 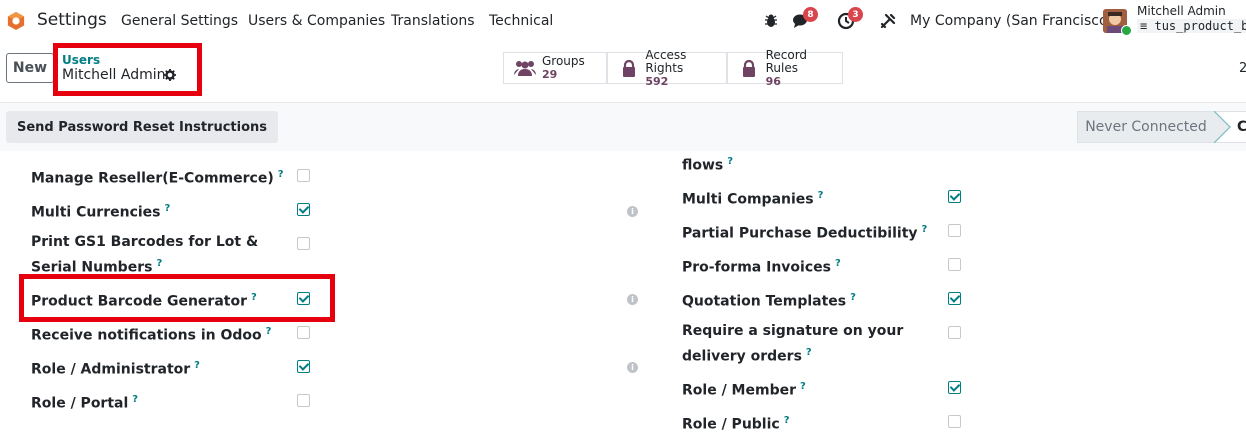 What do you see at coordinates (111, 369) in the screenshot?
I see `setting-label-text: Role / Administrator` at bounding box center [111, 369].